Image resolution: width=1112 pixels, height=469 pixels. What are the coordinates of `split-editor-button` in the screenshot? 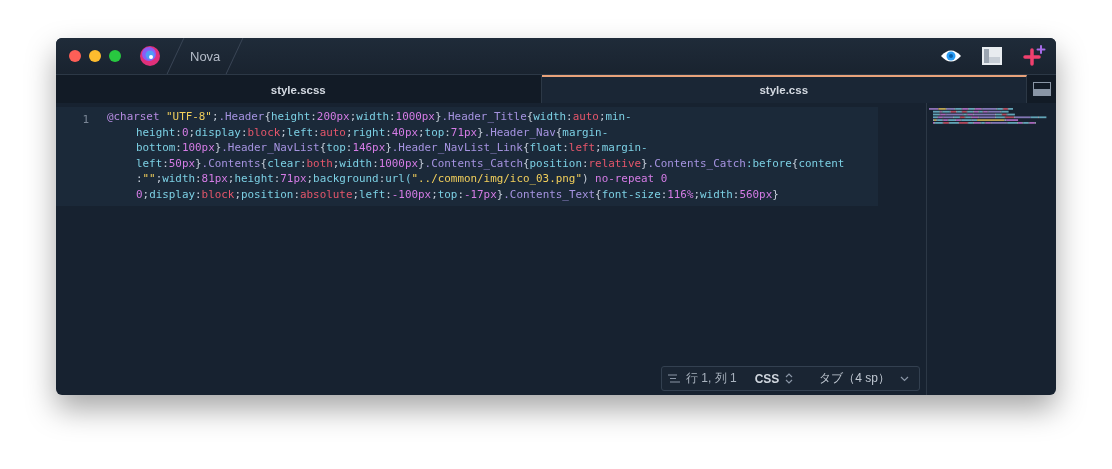 It's located at (1041, 89).